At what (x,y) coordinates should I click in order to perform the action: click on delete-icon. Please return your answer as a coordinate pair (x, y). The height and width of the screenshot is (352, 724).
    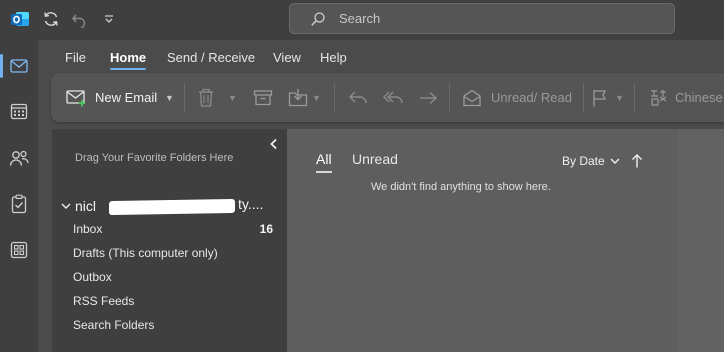
    Looking at the image, I should click on (206, 97).